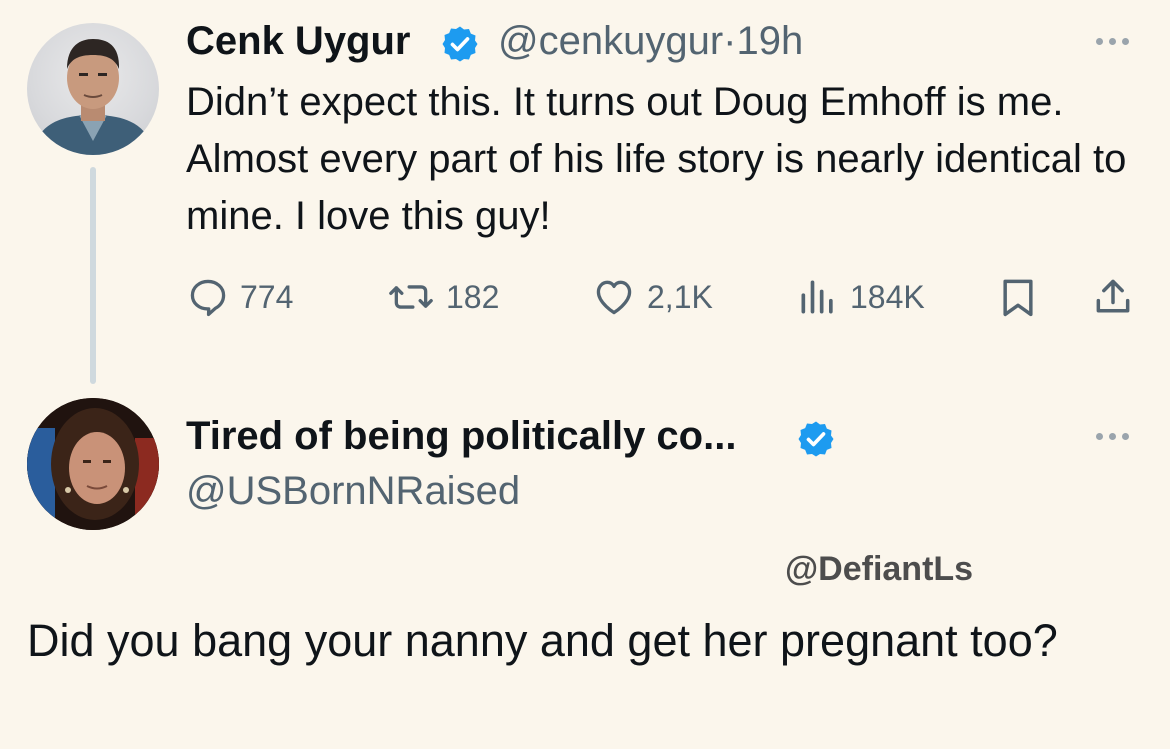  I want to click on author-handle: @cenkuygur·19h, so click(650, 41).